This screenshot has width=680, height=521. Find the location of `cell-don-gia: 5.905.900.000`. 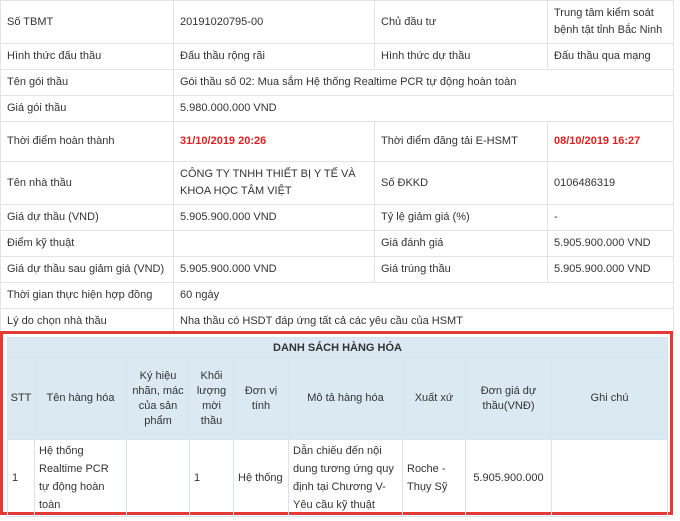

cell-don-gia: 5.905.900.000 is located at coordinates (508, 478).